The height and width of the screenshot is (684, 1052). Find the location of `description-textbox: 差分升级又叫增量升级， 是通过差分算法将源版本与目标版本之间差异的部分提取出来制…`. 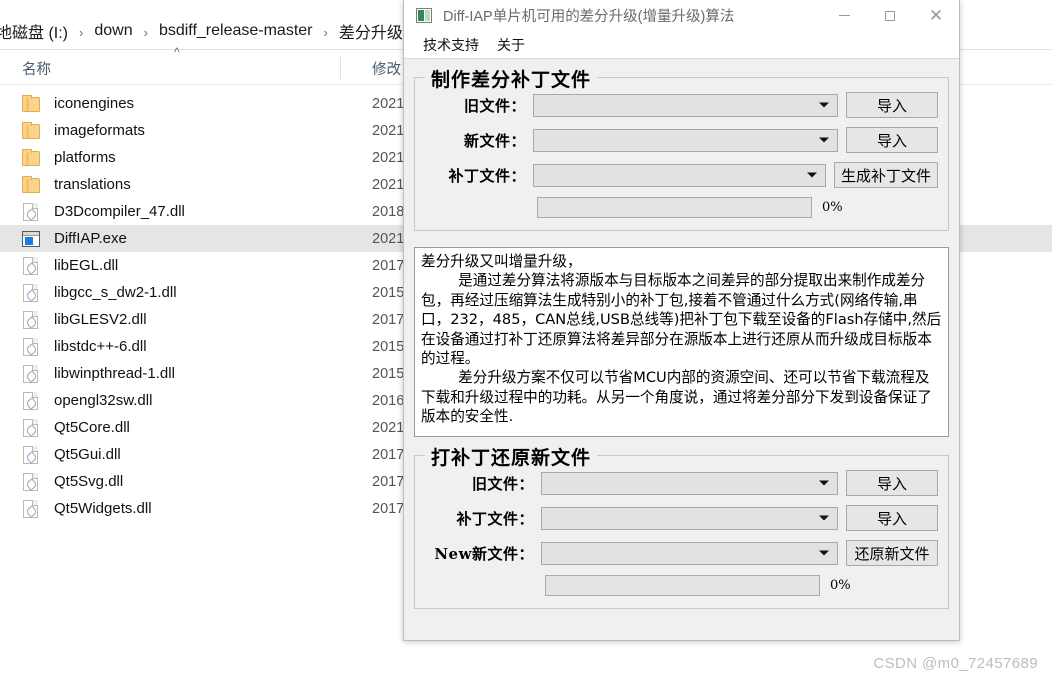

description-textbox: 差分升级又叫增量升级， 是通过差分算法将源版本与目标版本之间差异的部分提取出来制… is located at coordinates (681, 342).